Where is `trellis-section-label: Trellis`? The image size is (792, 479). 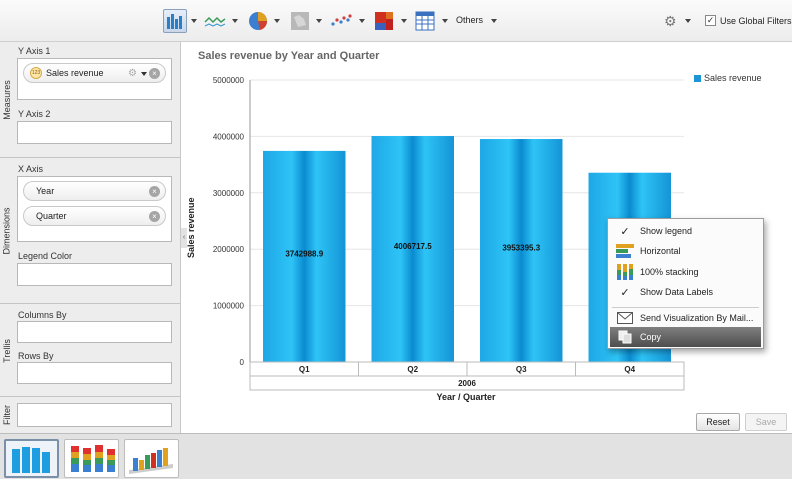 trellis-section-label: Trellis is located at coordinates (7, 350).